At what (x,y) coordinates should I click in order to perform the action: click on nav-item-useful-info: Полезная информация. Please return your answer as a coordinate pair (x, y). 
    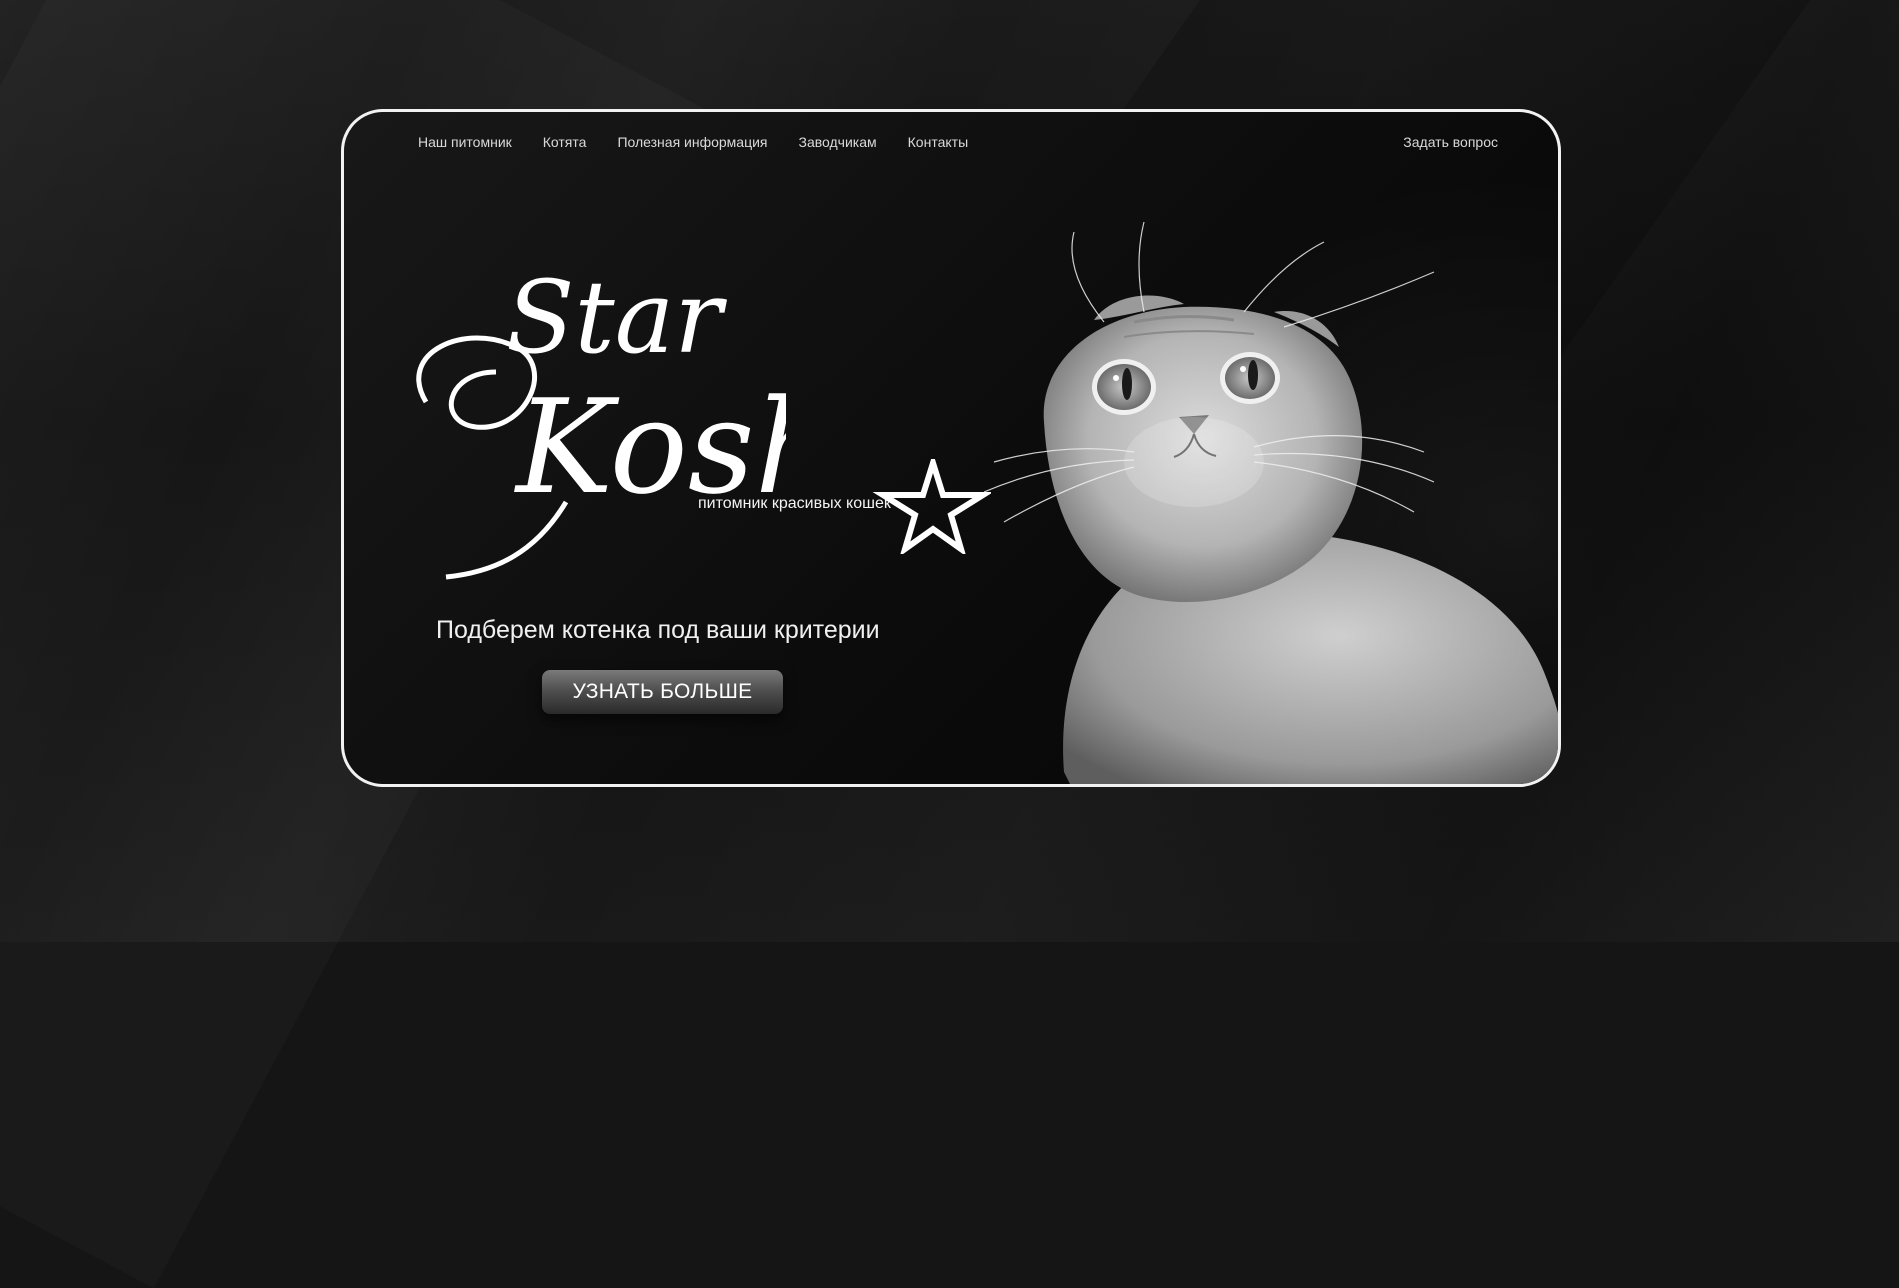
    Looking at the image, I should click on (692, 142).